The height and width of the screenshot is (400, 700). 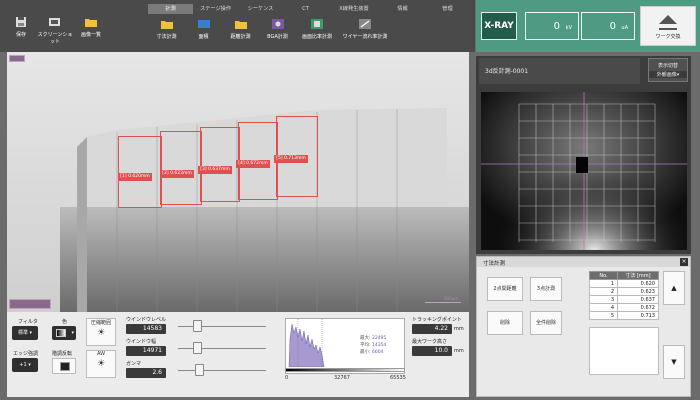 I want to click on sun-icon: ☀, so click(x=101, y=333).